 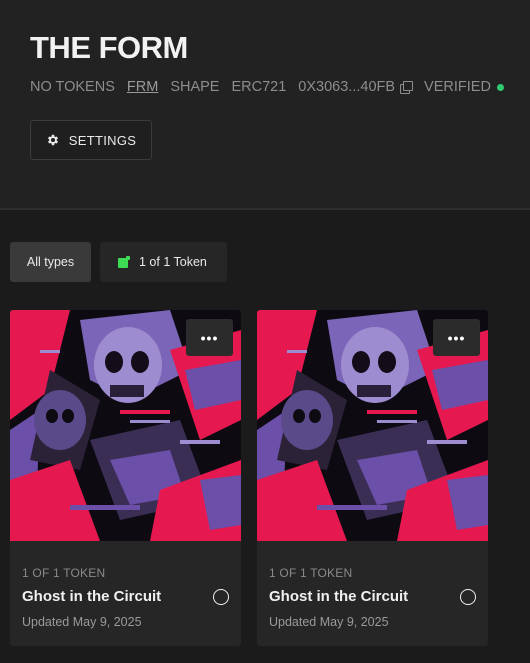 I want to click on collection-title: THE FORM, so click(x=109, y=47).